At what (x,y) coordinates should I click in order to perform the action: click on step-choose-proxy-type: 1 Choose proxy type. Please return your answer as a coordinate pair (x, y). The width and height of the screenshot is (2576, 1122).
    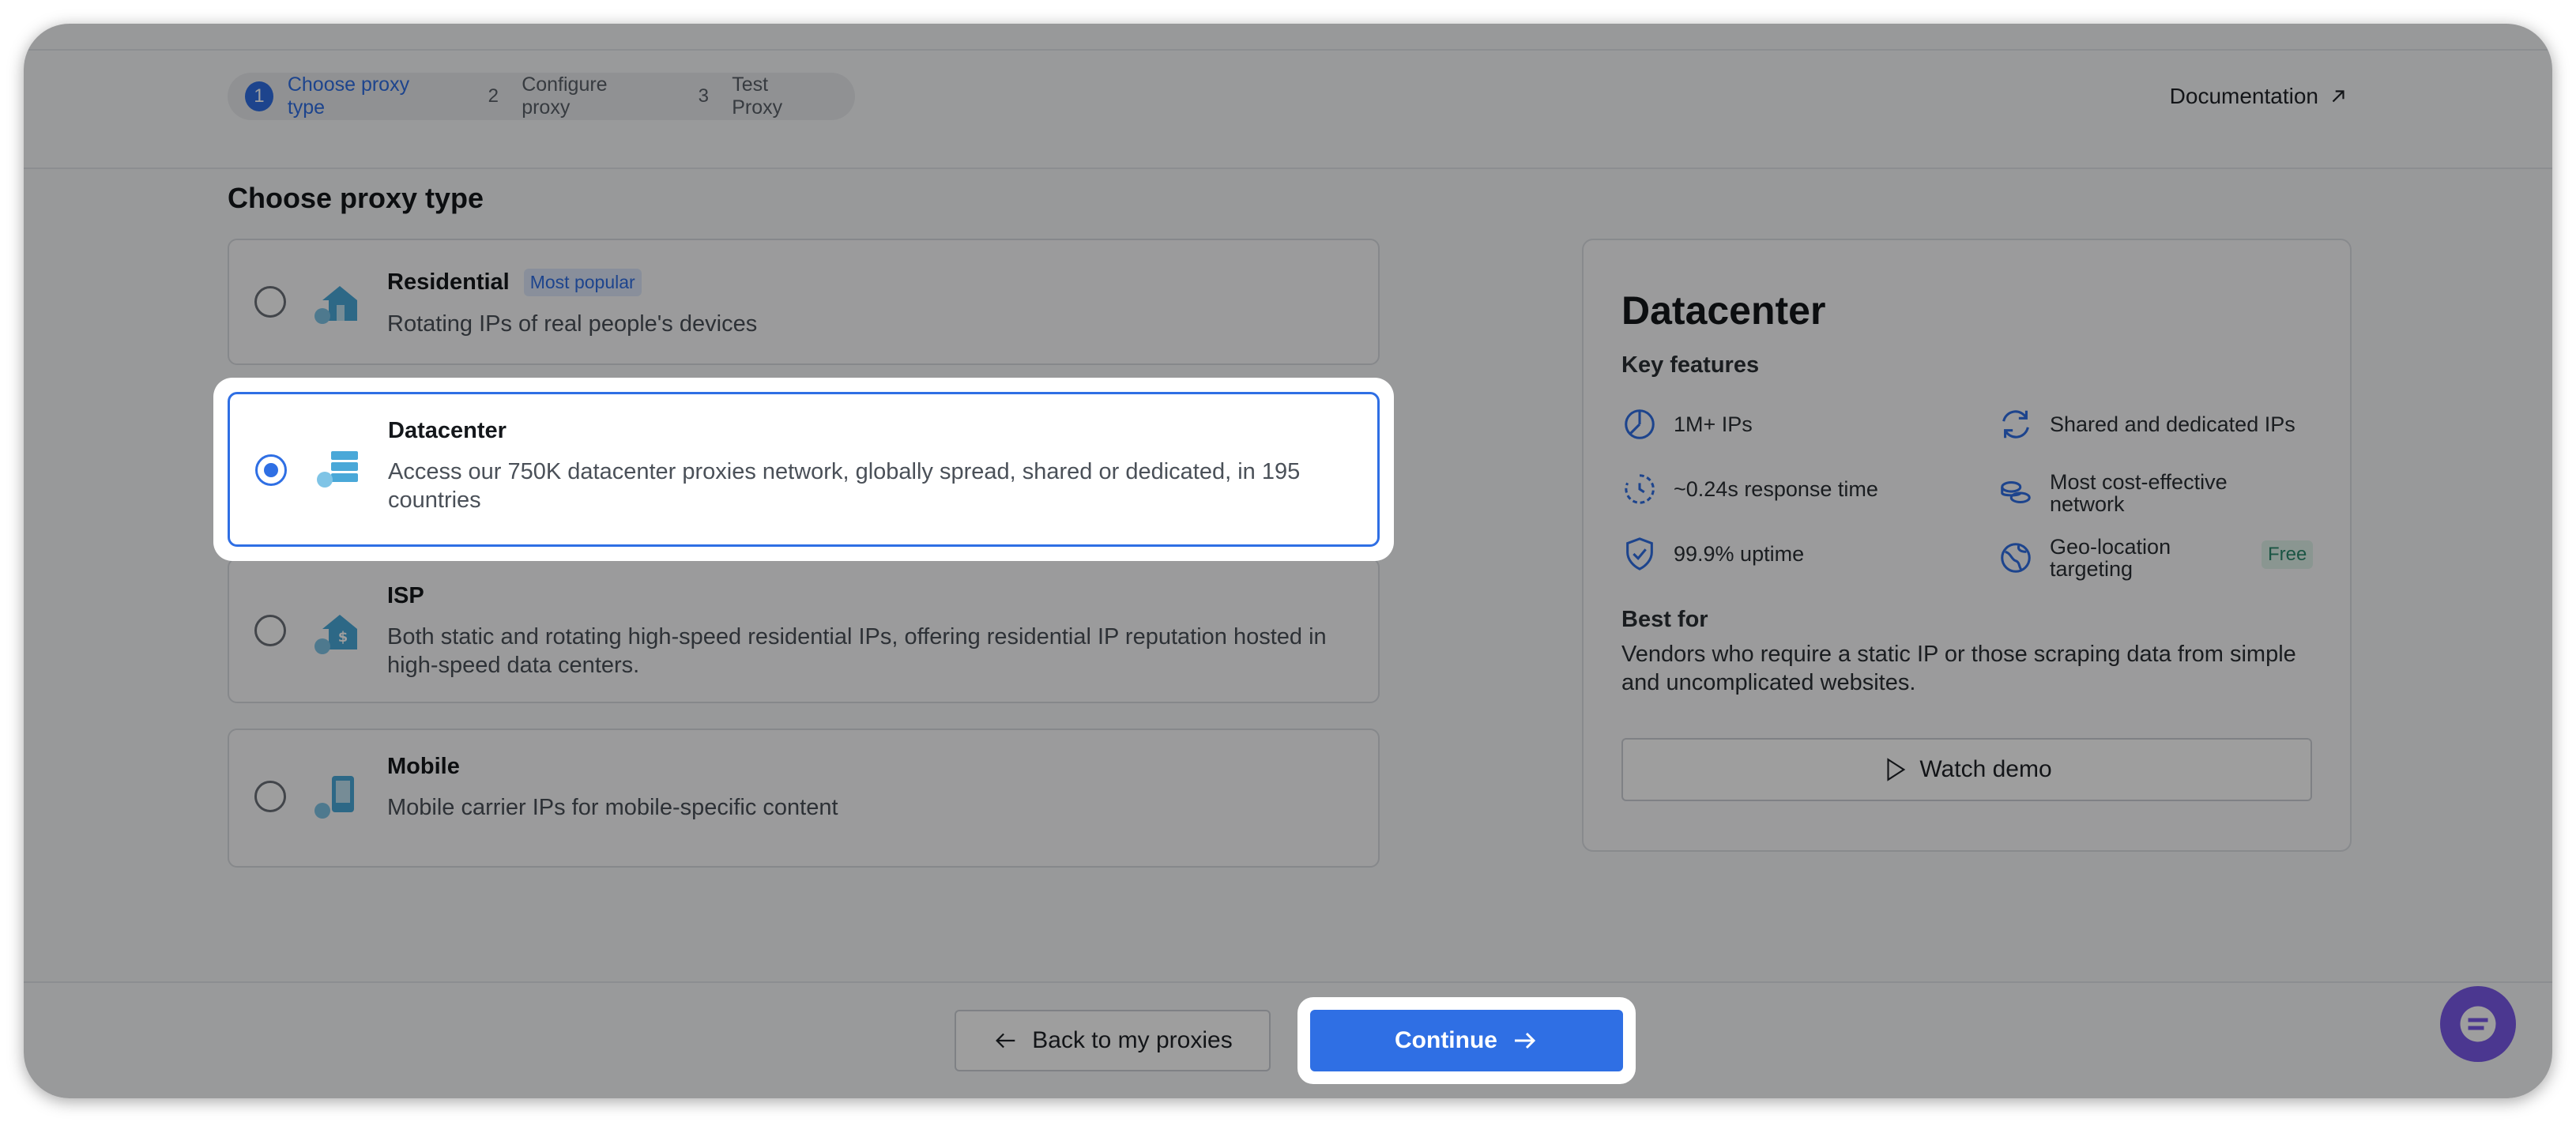
    Looking at the image, I should click on (344, 96).